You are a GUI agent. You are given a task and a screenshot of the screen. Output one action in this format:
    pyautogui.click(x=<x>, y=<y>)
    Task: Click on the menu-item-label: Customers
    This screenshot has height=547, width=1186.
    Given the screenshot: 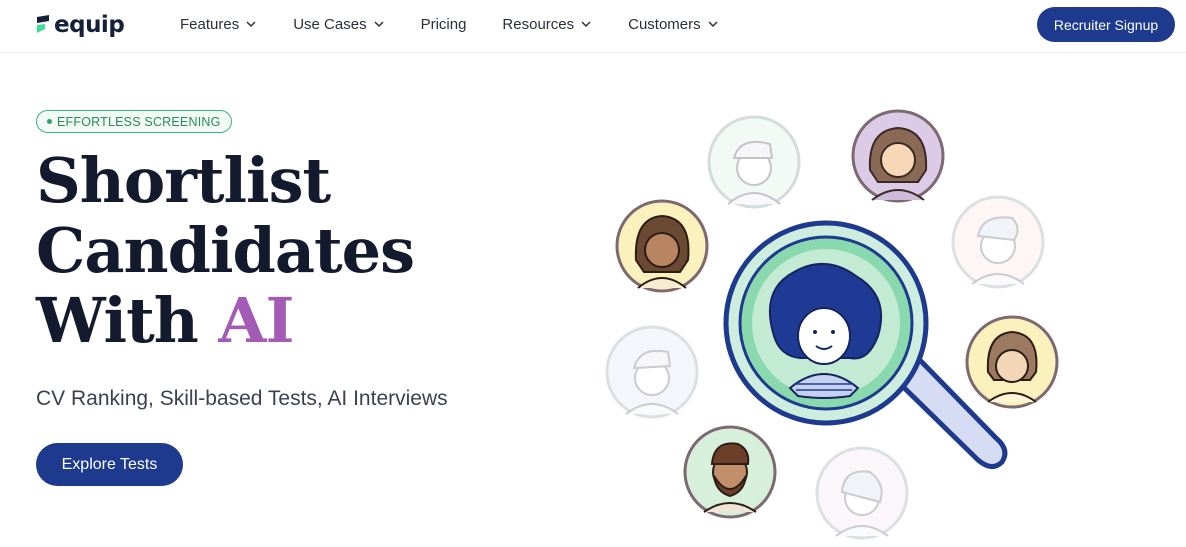 What is the action you would take?
    pyautogui.click(x=664, y=24)
    